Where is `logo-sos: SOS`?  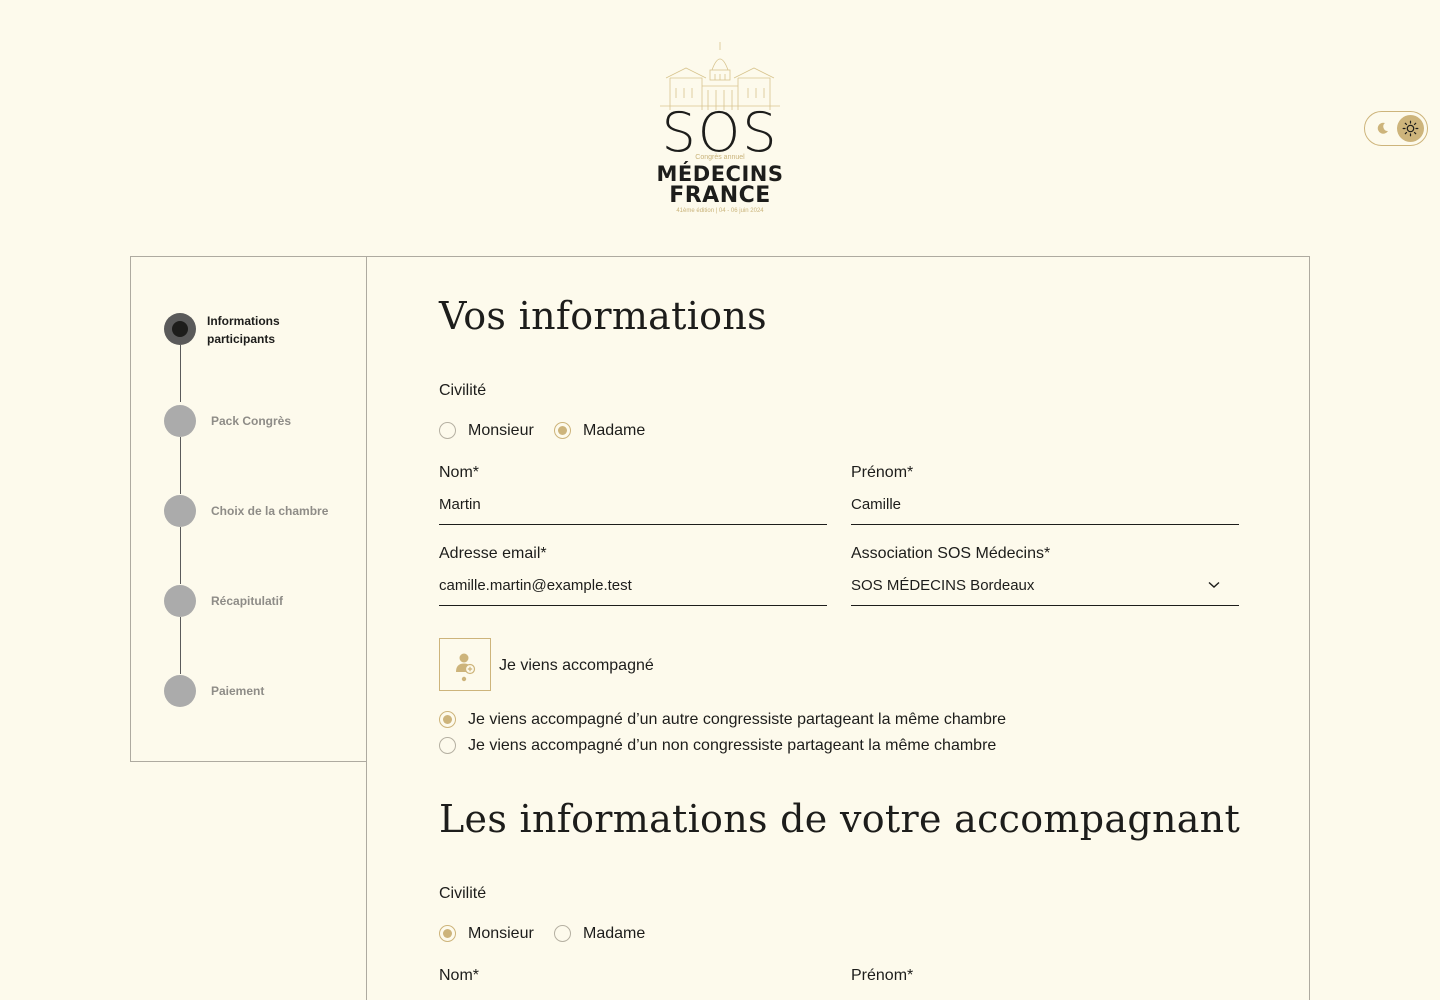
logo-sos: SOS is located at coordinates (720, 132).